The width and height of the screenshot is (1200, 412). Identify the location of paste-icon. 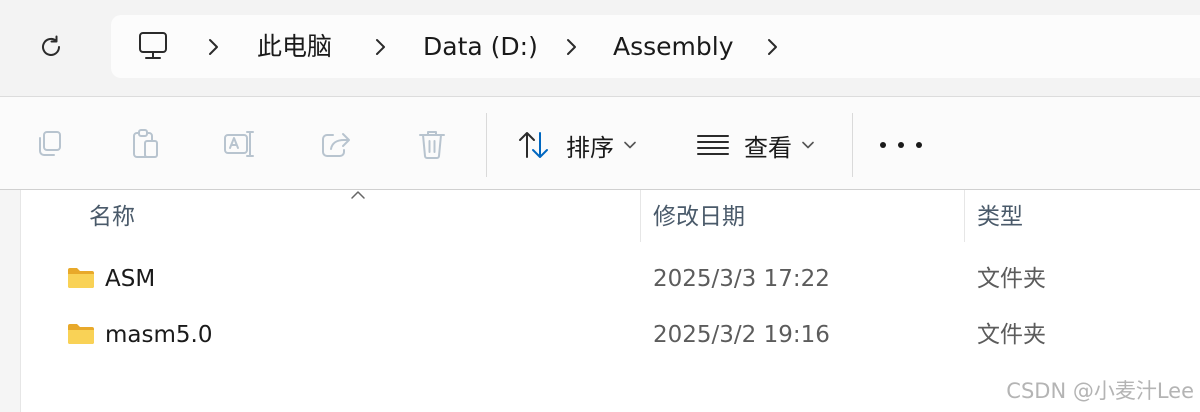
(145, 143).